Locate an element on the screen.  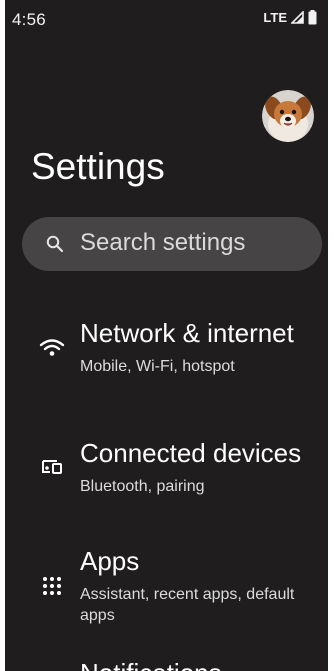
wifi-icon is located at coordinates (52, 347).